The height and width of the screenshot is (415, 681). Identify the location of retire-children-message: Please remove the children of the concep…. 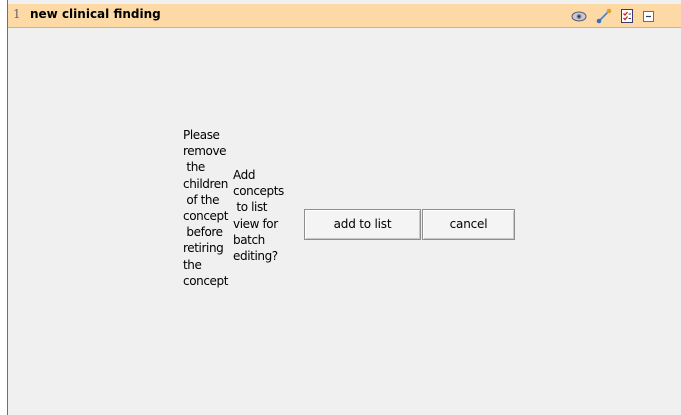
(206, 208).